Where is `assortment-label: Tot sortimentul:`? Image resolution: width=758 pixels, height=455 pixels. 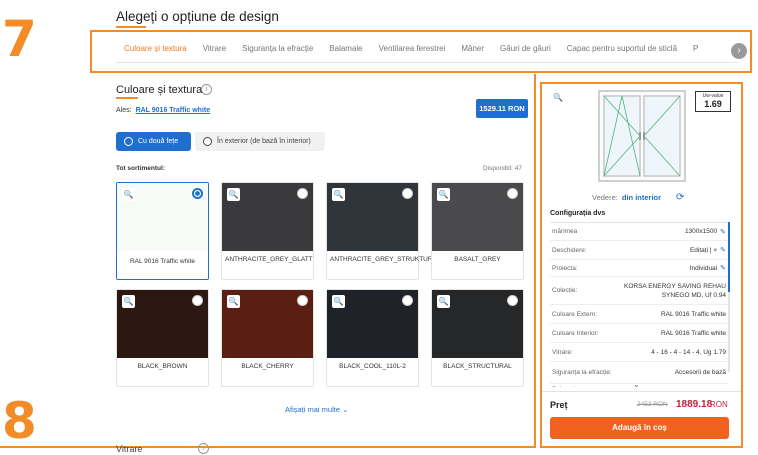 assortment-label: Tot sortimentul: is located at coordinates (140, 168).